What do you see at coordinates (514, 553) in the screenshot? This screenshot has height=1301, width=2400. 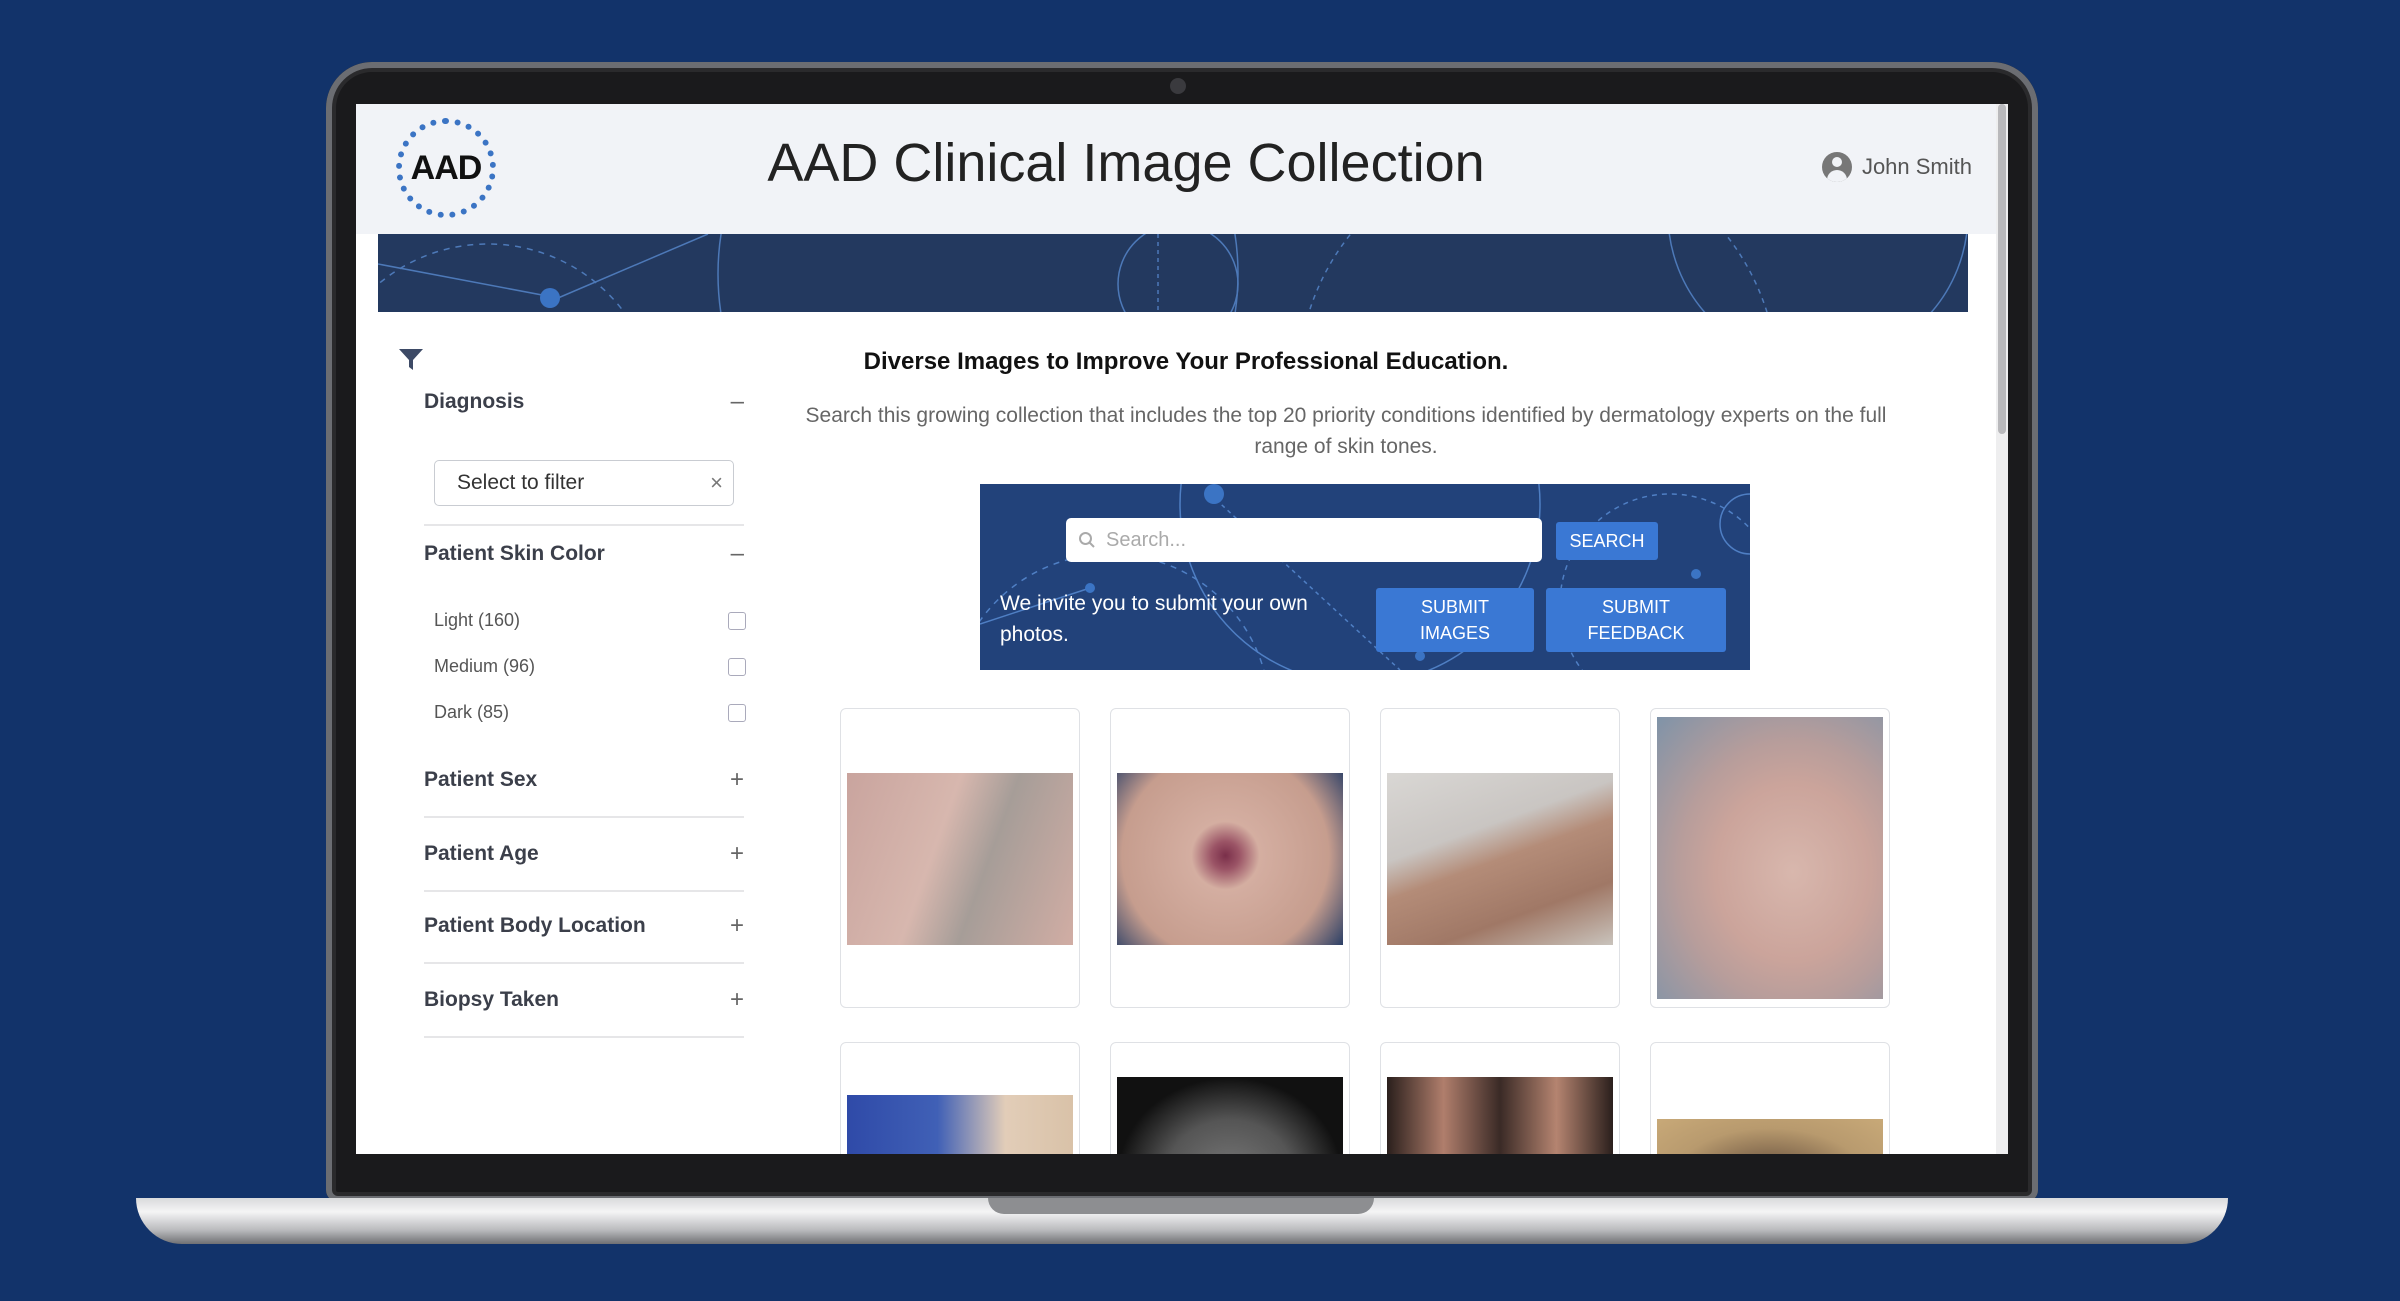 I see `facet-label: Patient Skin Color` at bounding box center [514, 553].